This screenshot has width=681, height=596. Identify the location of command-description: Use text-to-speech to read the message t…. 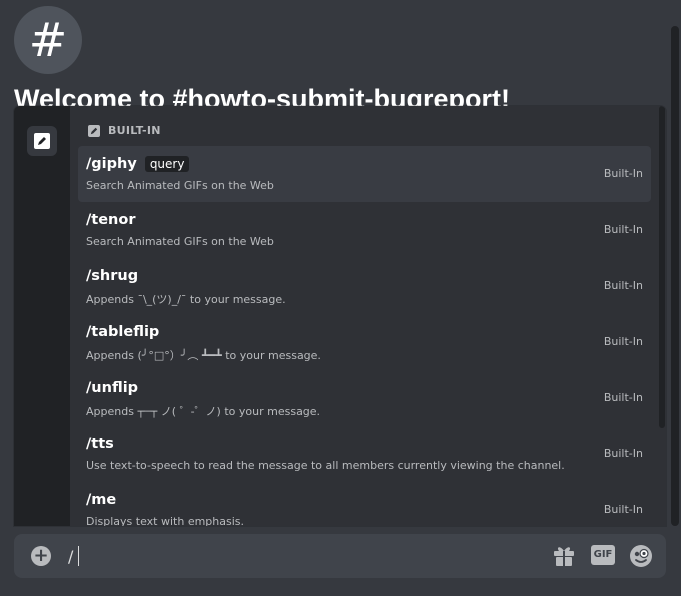
(325, 465).